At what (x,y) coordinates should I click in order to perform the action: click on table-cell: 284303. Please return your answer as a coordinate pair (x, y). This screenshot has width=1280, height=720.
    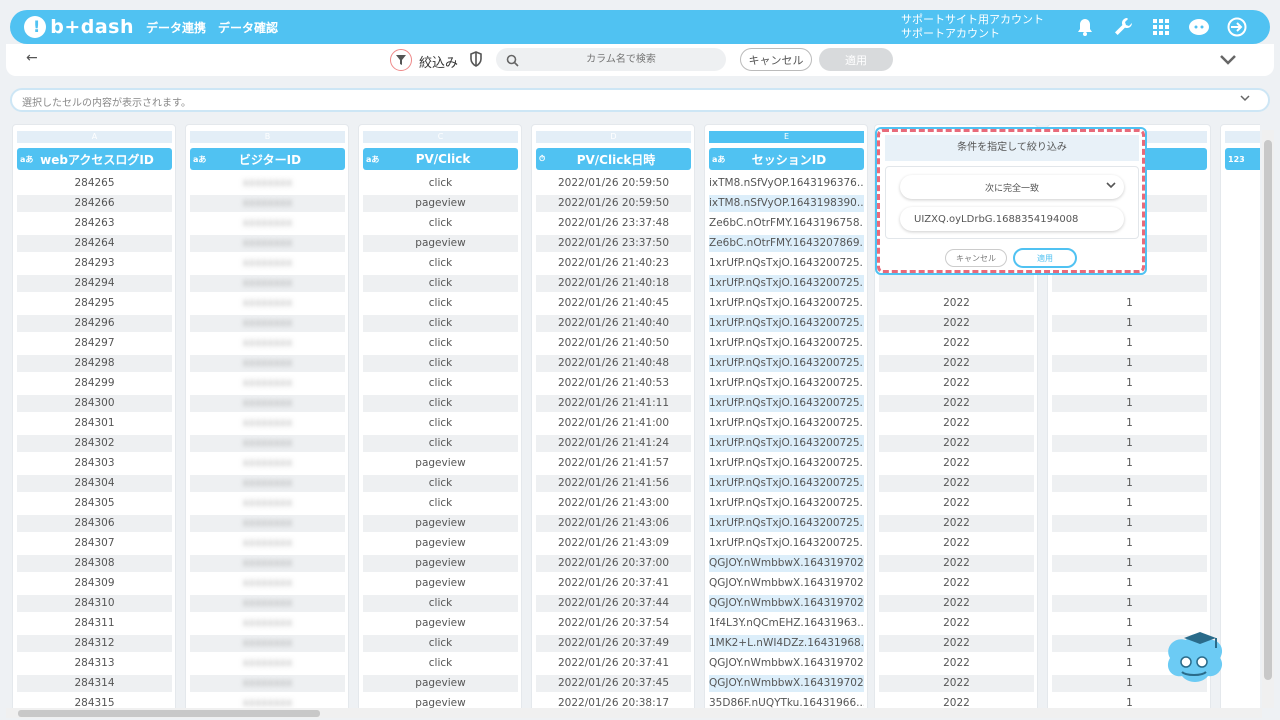
    Looking at the image, I should click on (94, 463).